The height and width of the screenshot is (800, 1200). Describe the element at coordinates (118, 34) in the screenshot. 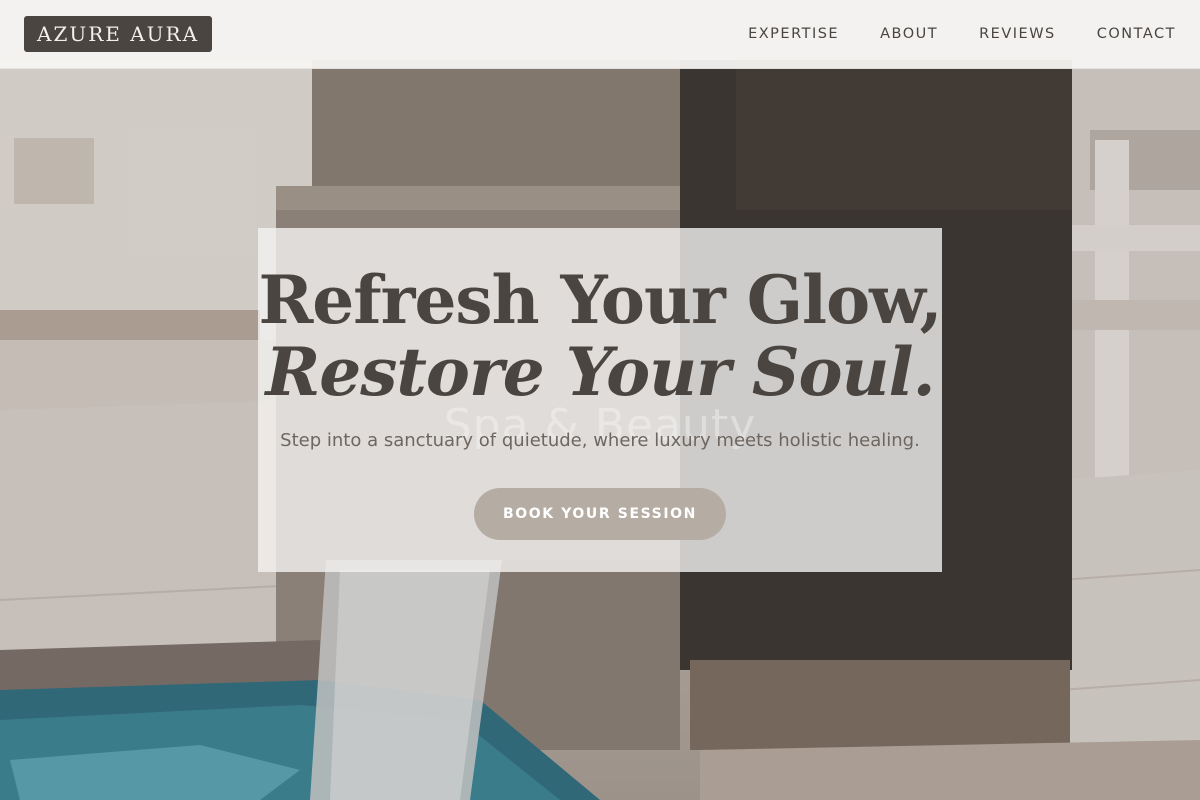

I see `logo: AZURE AURA` at that location.